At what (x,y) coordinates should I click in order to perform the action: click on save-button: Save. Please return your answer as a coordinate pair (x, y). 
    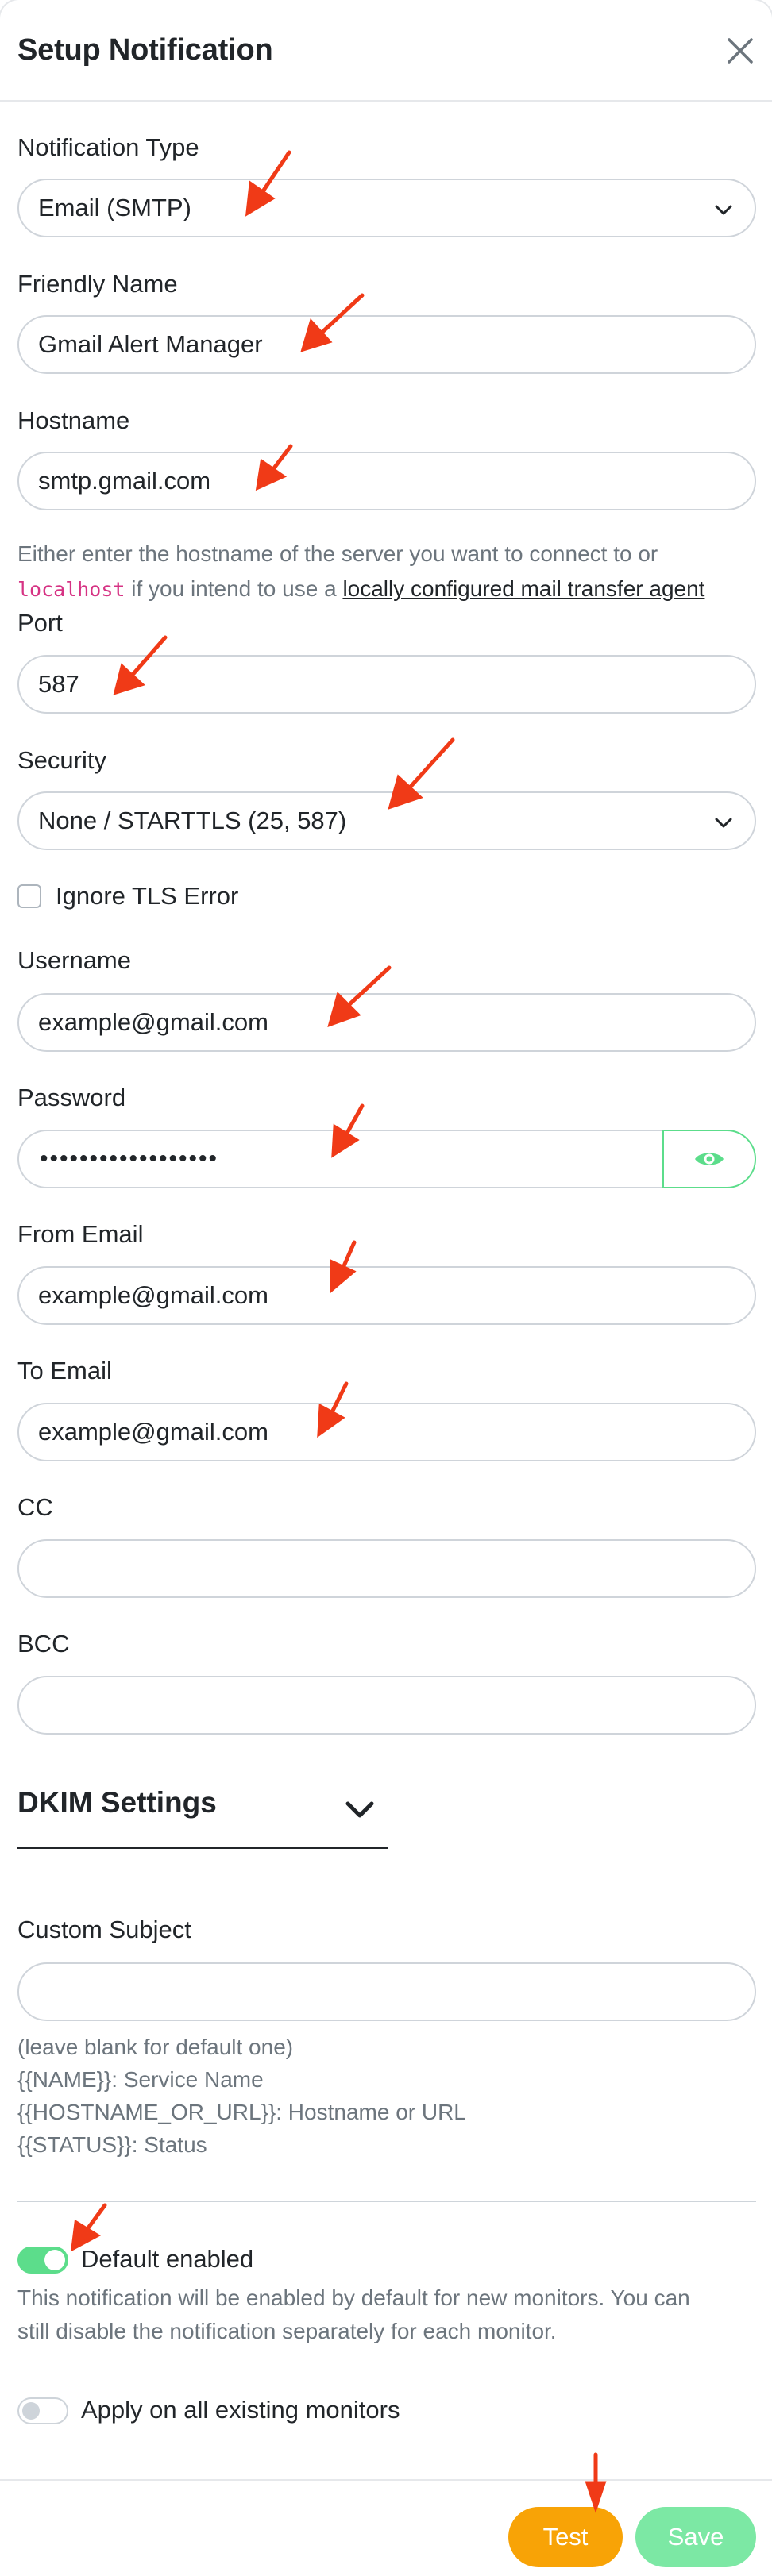
    Looking at the image, I should click on (695, 2537).